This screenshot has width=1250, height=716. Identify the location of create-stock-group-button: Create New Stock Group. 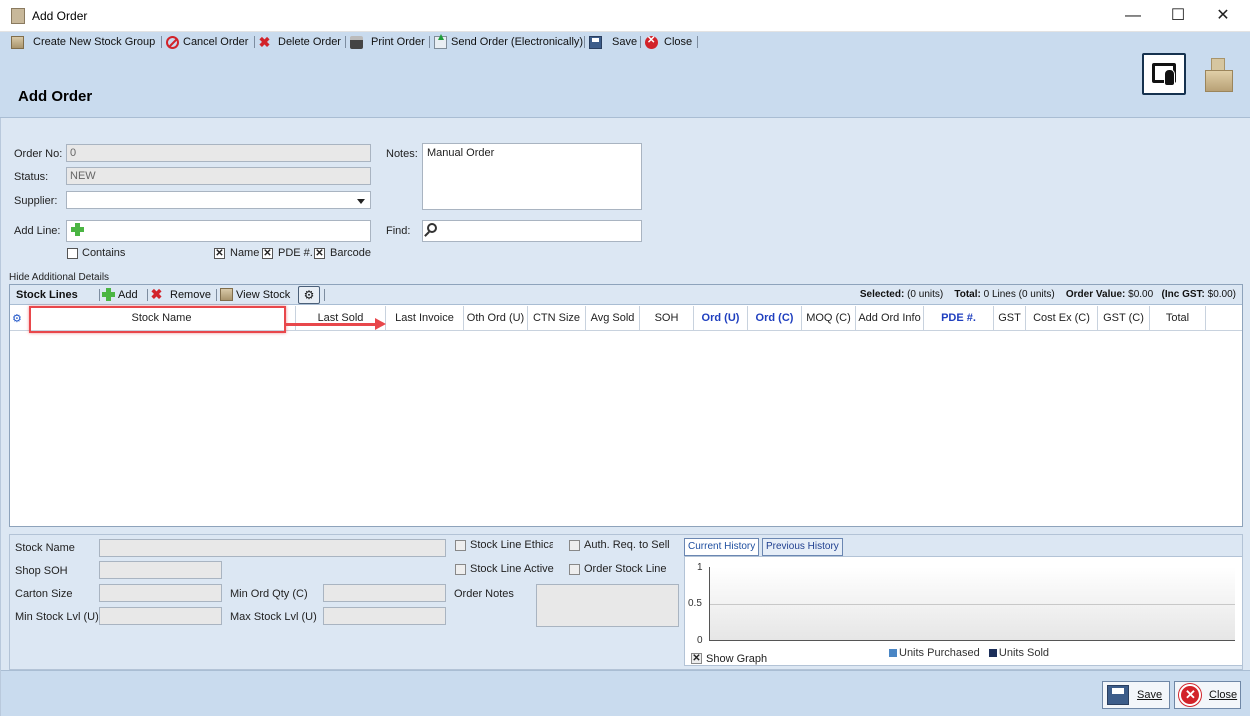
(83, 42).